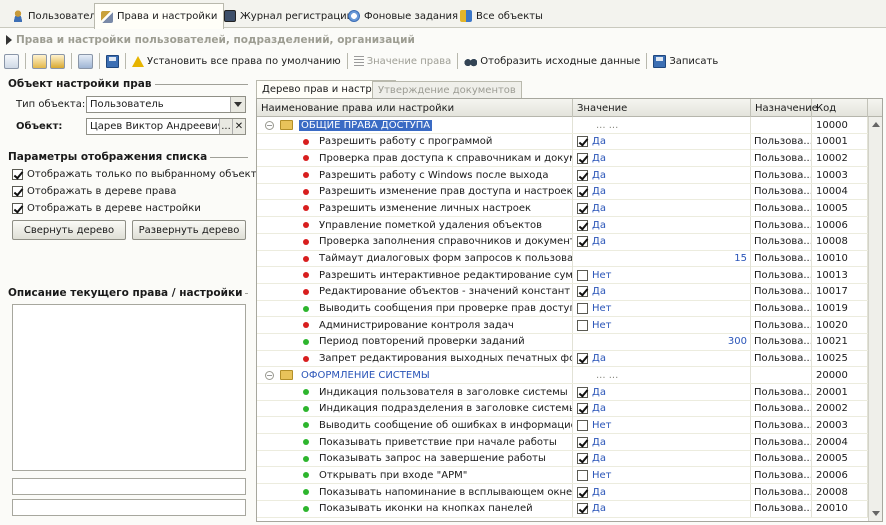 The width and height of the screenshot is (886, 525). I want to click on column-header-value: Значение, so click(662, 108).